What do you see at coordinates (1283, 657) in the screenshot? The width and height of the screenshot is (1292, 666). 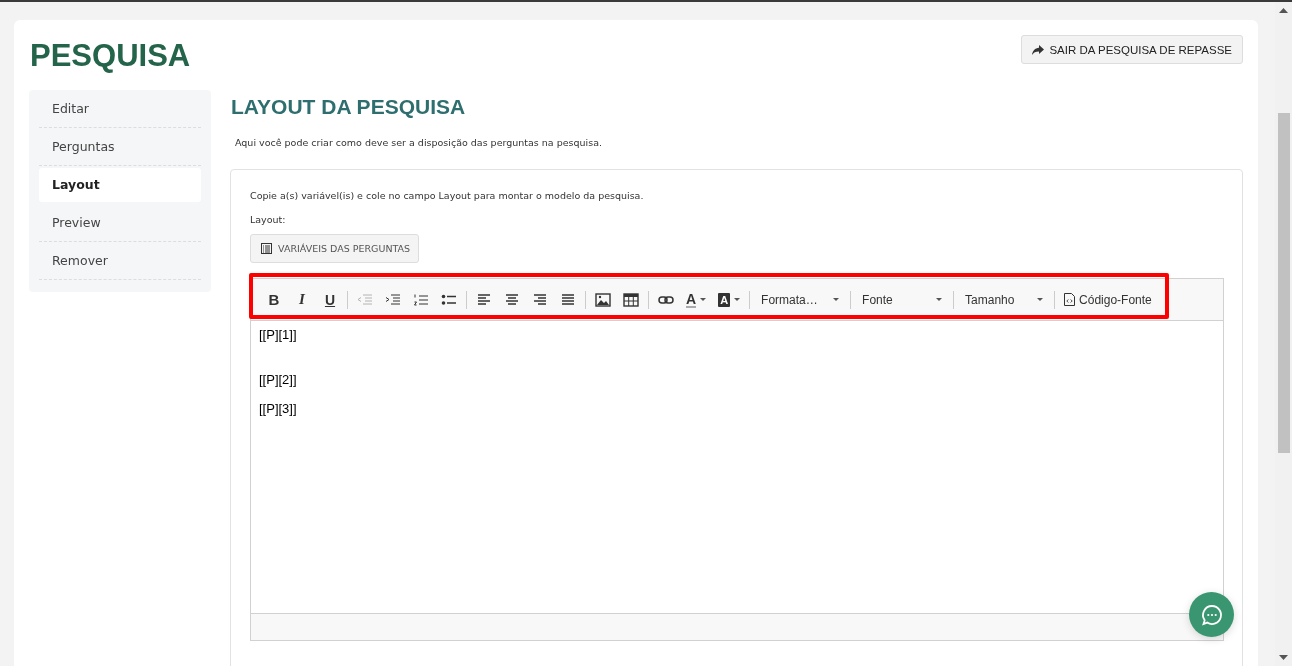 I see `scroll-down-icon` at bounding box center [1283, 657].